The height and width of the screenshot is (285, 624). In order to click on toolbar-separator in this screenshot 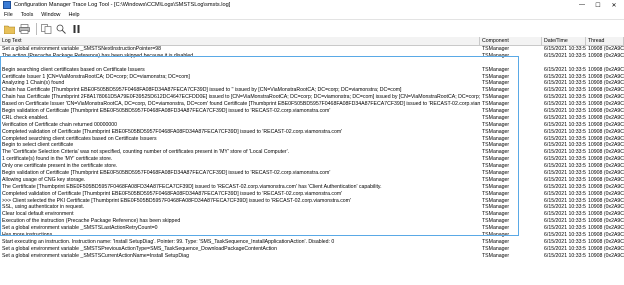, I will do `click(36, 29)`.